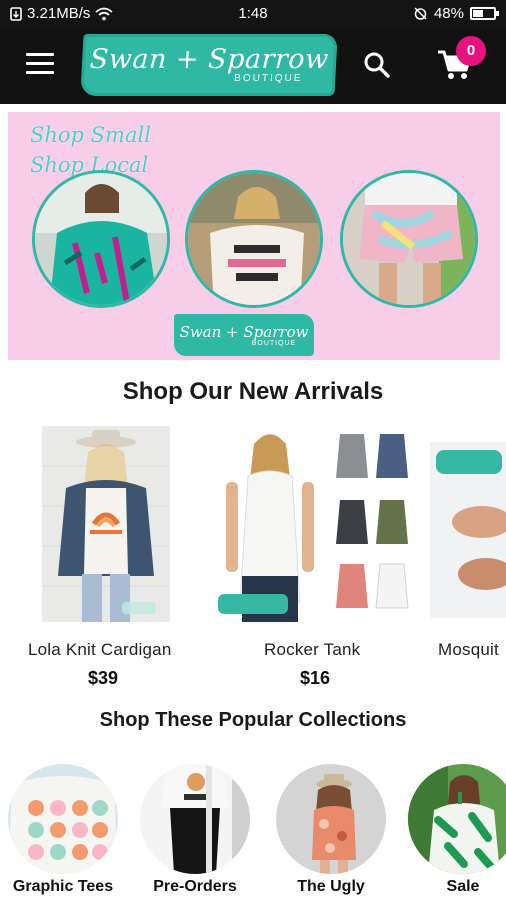 Image resolution: width=506 pixels, height=900 pixels. I want to click on brand-logo: Swan + Sparrow BOUTIQUE, so click(209, 65).